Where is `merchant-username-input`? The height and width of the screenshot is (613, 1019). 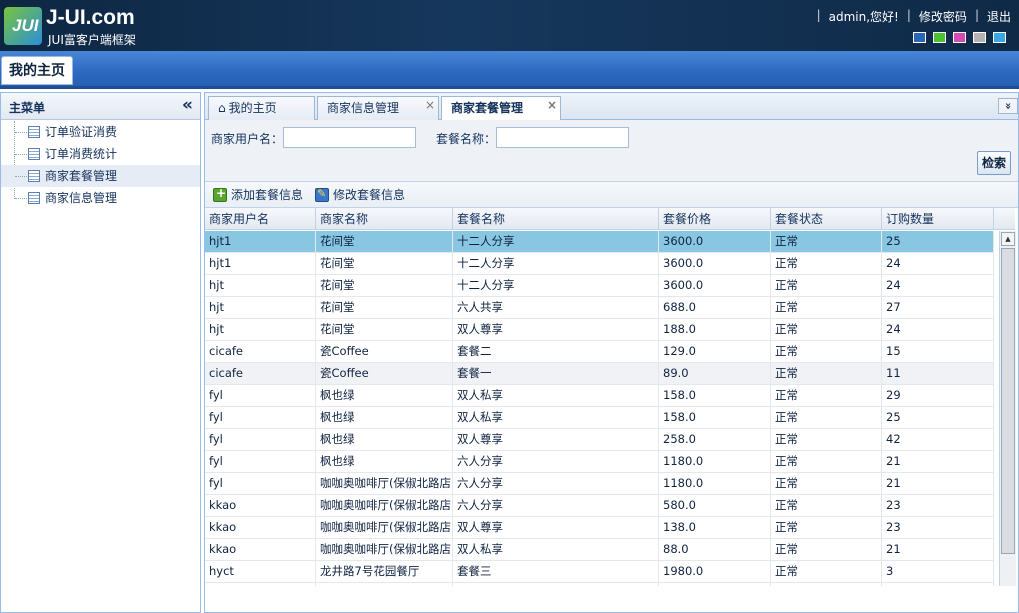
merchant-username-input is located at coordinates (349, 137).